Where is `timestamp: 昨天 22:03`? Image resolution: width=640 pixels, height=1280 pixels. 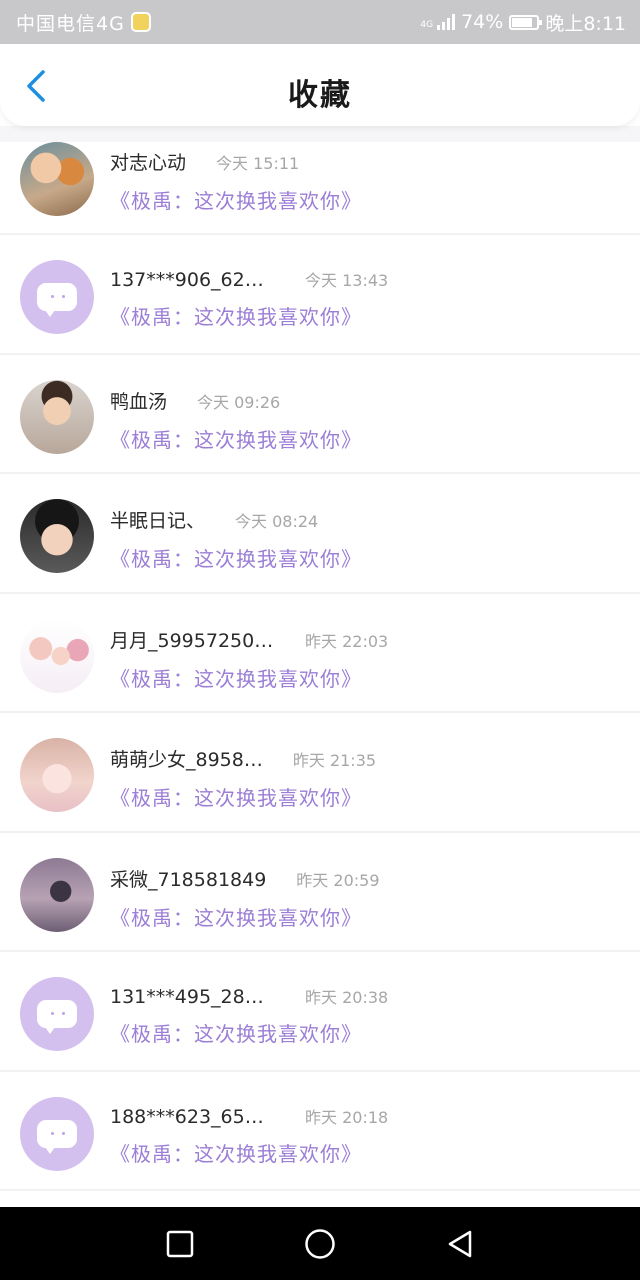 timestamp: 昨天 22:03 is located at coordinates (347, 641).